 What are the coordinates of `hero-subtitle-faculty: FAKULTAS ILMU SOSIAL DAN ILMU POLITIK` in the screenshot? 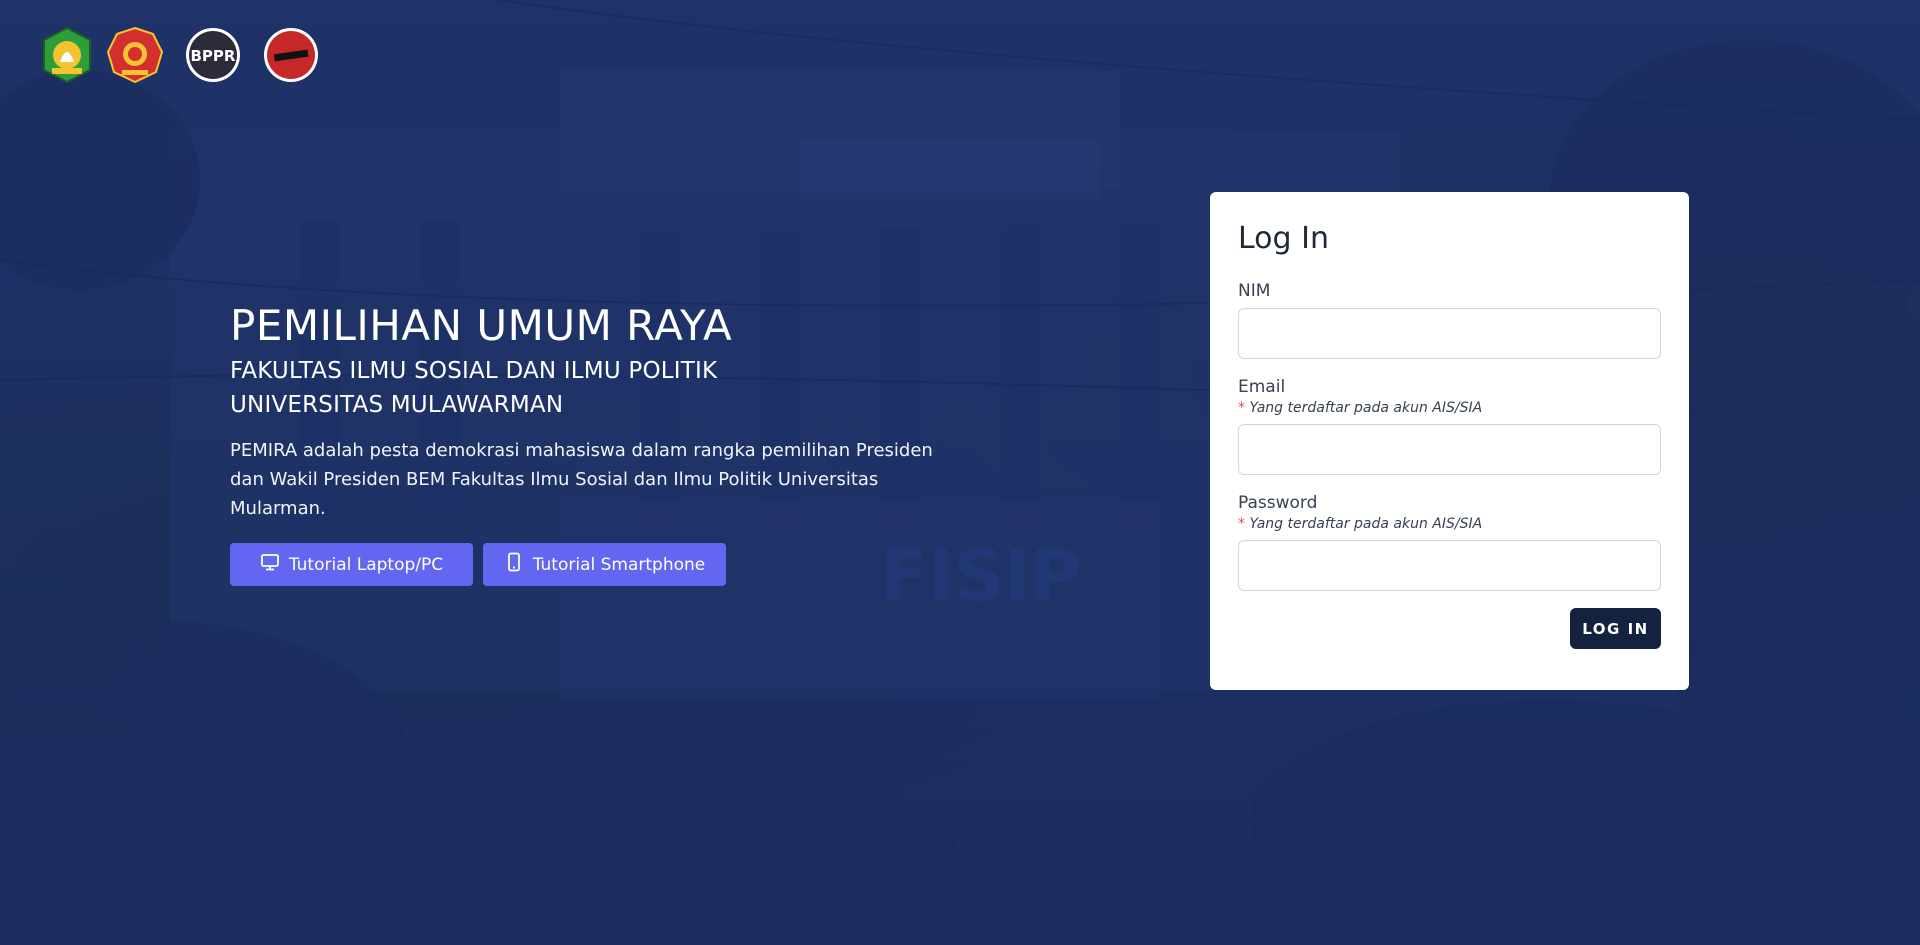 It's located at (474, 371).